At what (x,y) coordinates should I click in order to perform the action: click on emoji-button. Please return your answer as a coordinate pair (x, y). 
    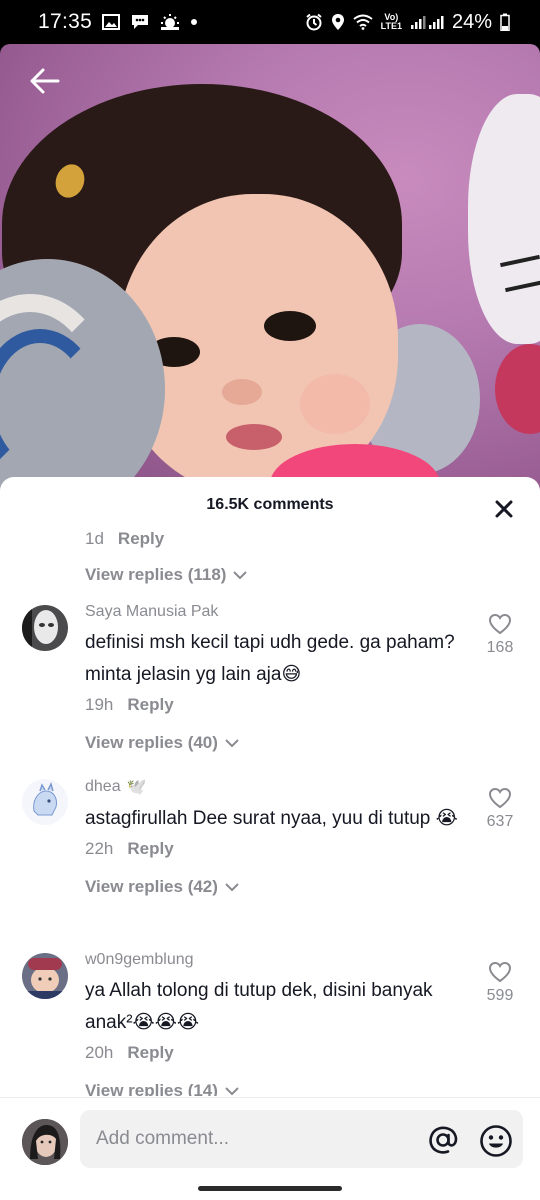
    Looking at the image, I should click on (496, 1141).